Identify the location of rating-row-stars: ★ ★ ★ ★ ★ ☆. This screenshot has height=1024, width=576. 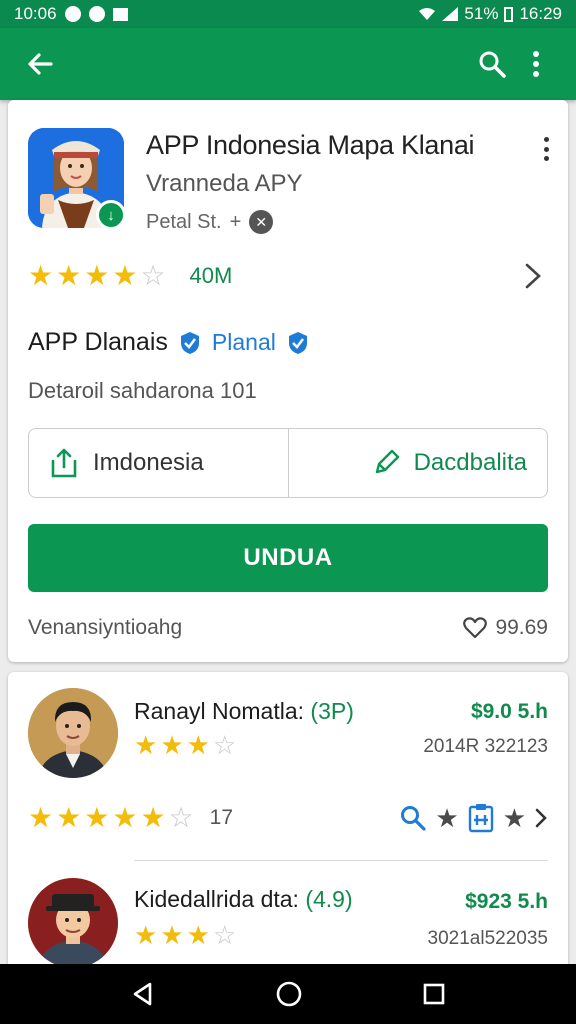
(111, 818).